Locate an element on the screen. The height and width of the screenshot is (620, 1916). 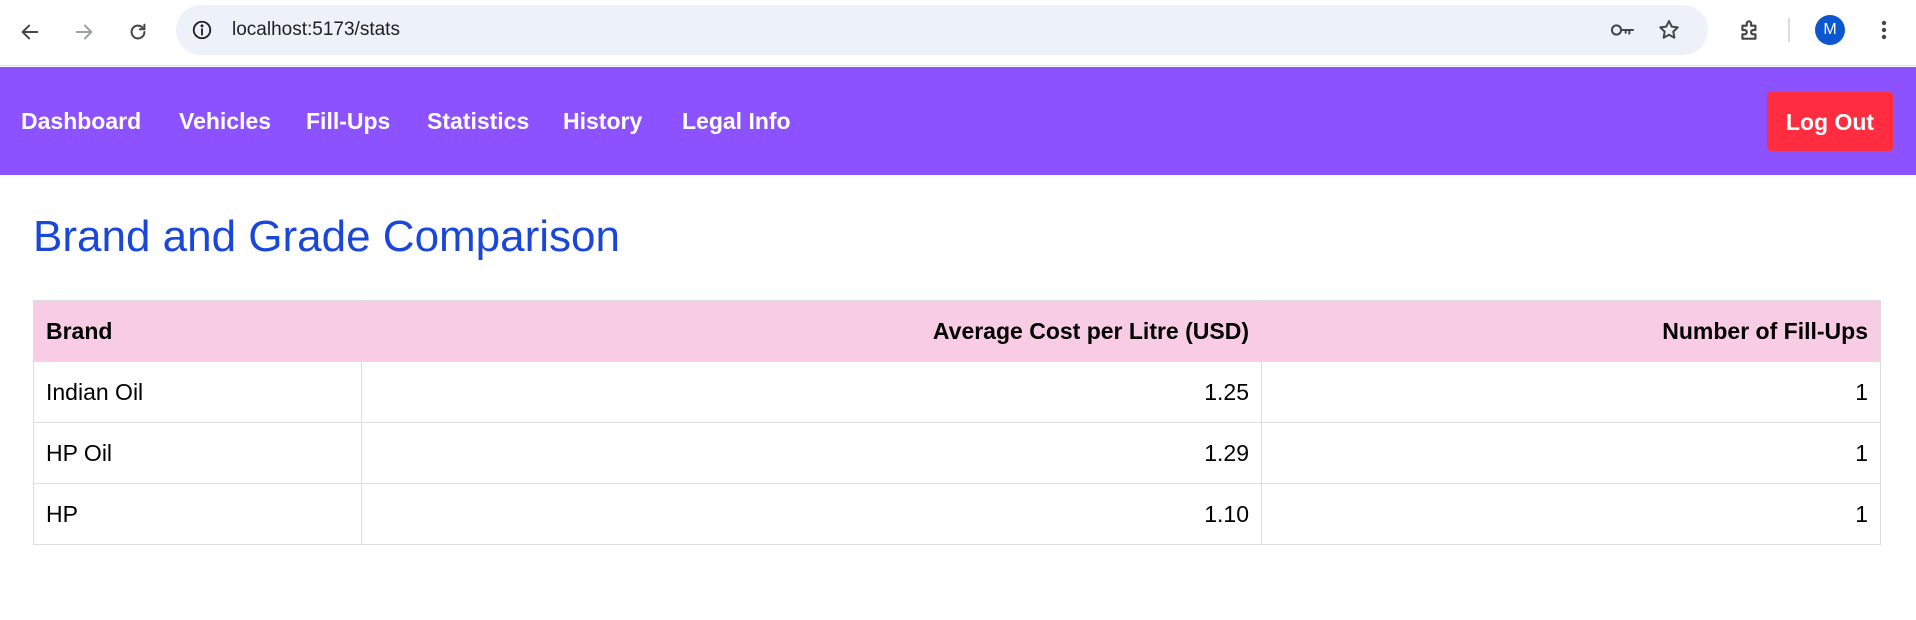
table-row: Indian Oil 1.25 1 is located at coordinates (957, 392).